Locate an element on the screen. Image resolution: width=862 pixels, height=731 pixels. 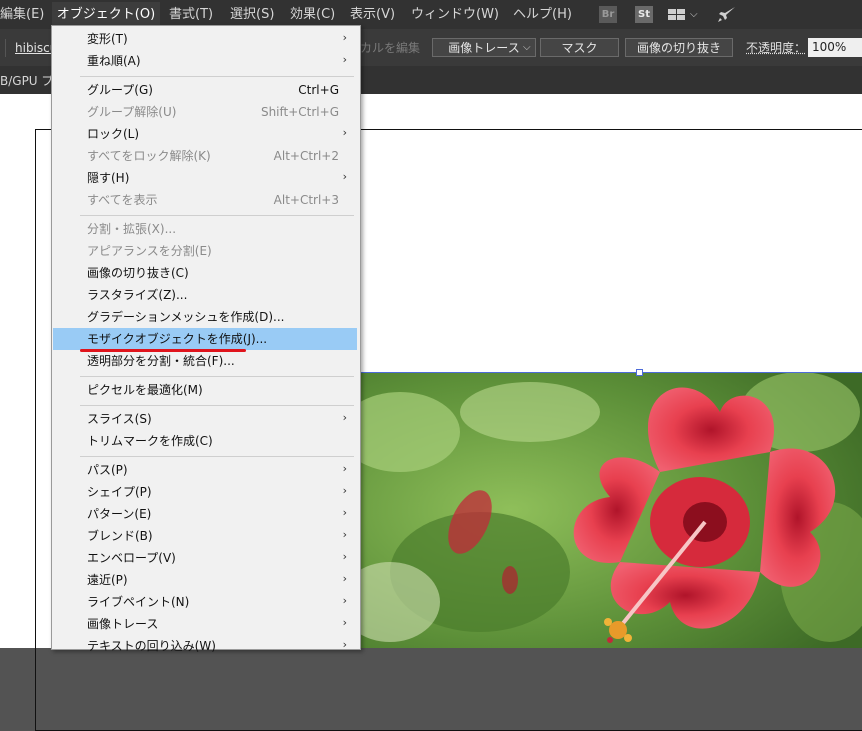
selection-bounding-line is located at coordinates (611, 372).